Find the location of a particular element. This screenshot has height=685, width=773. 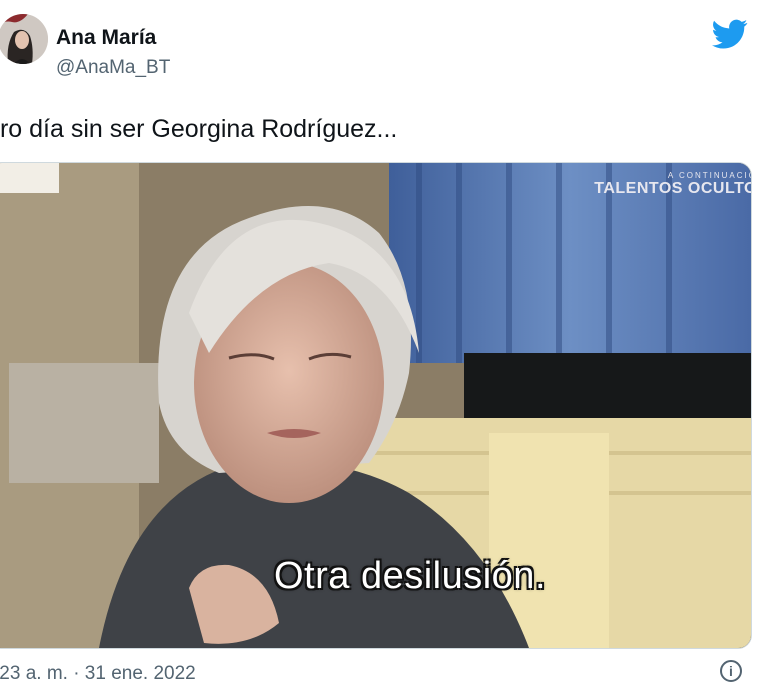

video-watermark: A CONTINUACIÓ TALENTOS OCULTO is located at coordinates (673, 184).